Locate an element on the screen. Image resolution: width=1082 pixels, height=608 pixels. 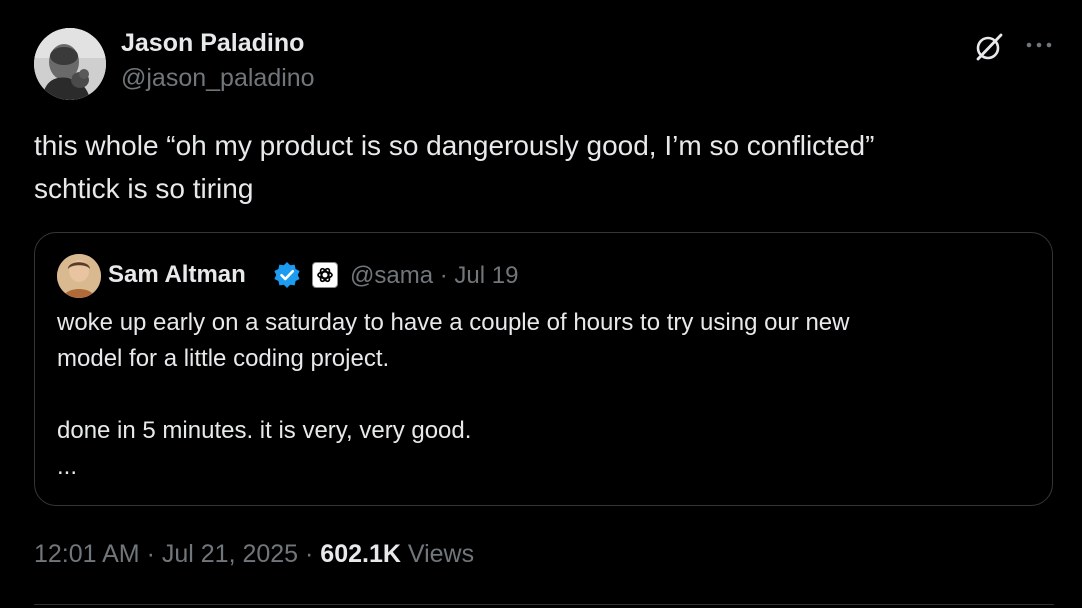
views-label: Views is located at coordinates (441, 554).